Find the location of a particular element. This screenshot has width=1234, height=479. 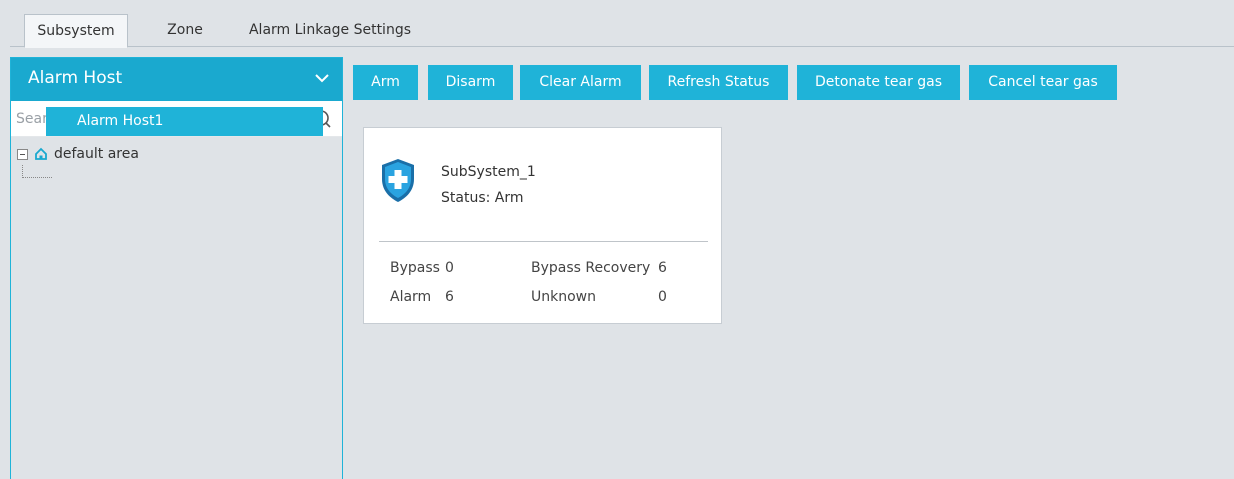

home-icon is located at coordinates (41, 153).